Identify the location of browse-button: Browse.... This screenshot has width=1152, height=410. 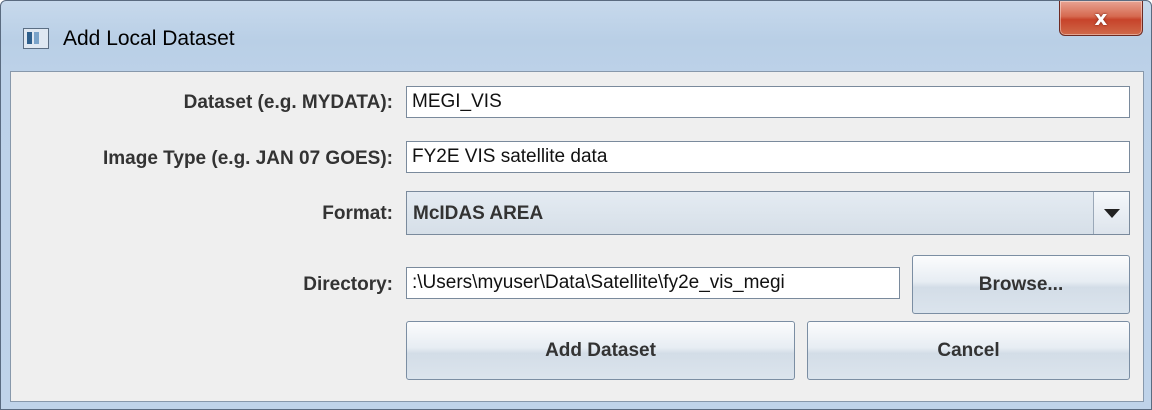
(1021, 284).